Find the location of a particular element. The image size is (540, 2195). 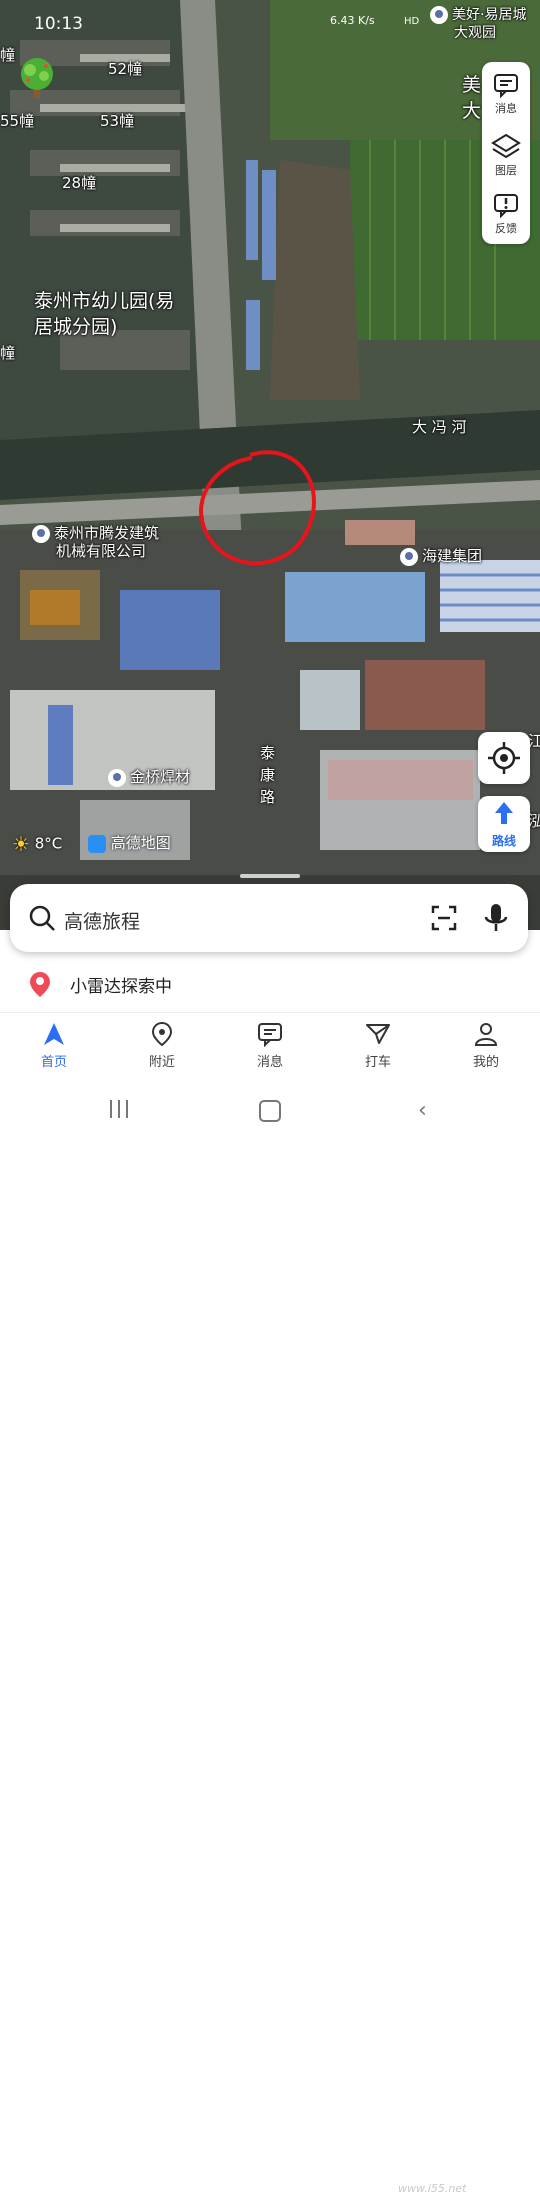

search-icon is located at coordinates (42, 918).